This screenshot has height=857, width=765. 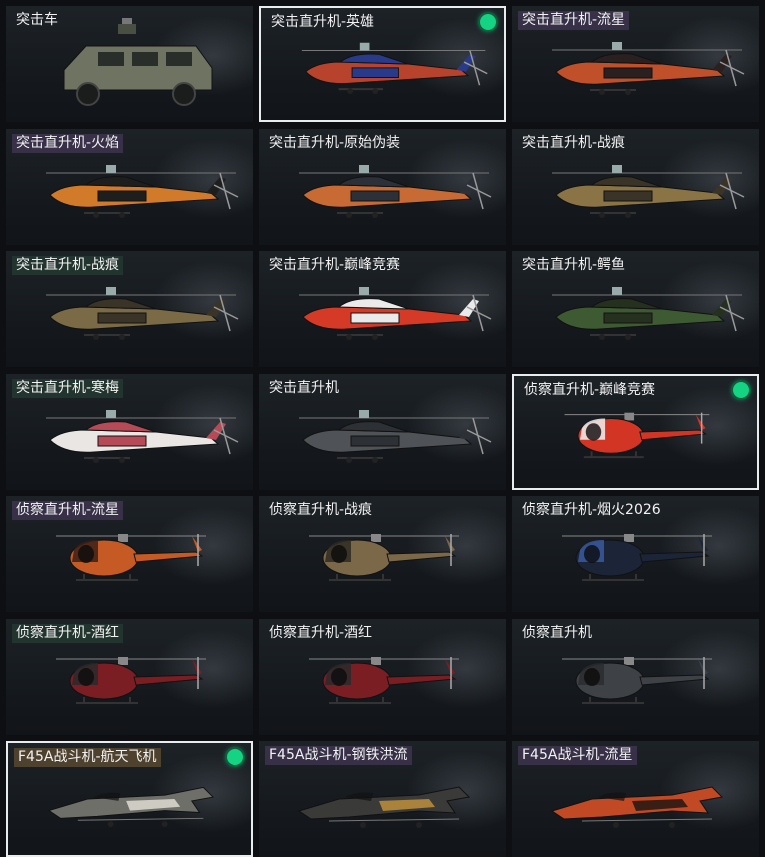 What do you see at coordinates (129, 64) in the screenshot?
I see `skin-tile: 突击车` at bounding box center [129, 64].